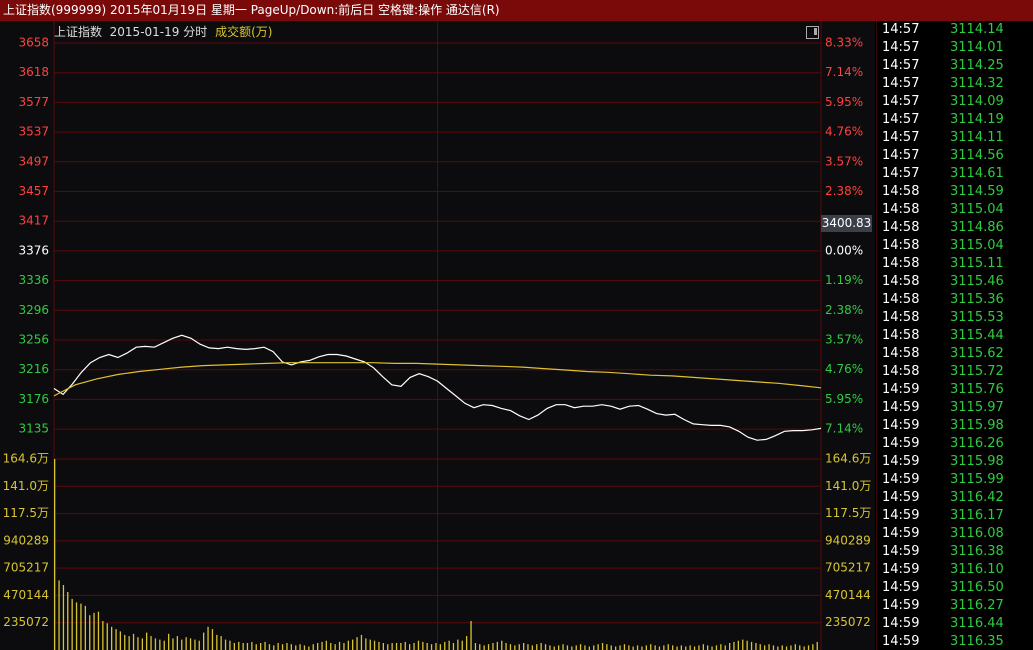 The height and width of the screenshot is (650, 1033). I want to click on tick-row: 14:59 3116.26, so click(955, 444).